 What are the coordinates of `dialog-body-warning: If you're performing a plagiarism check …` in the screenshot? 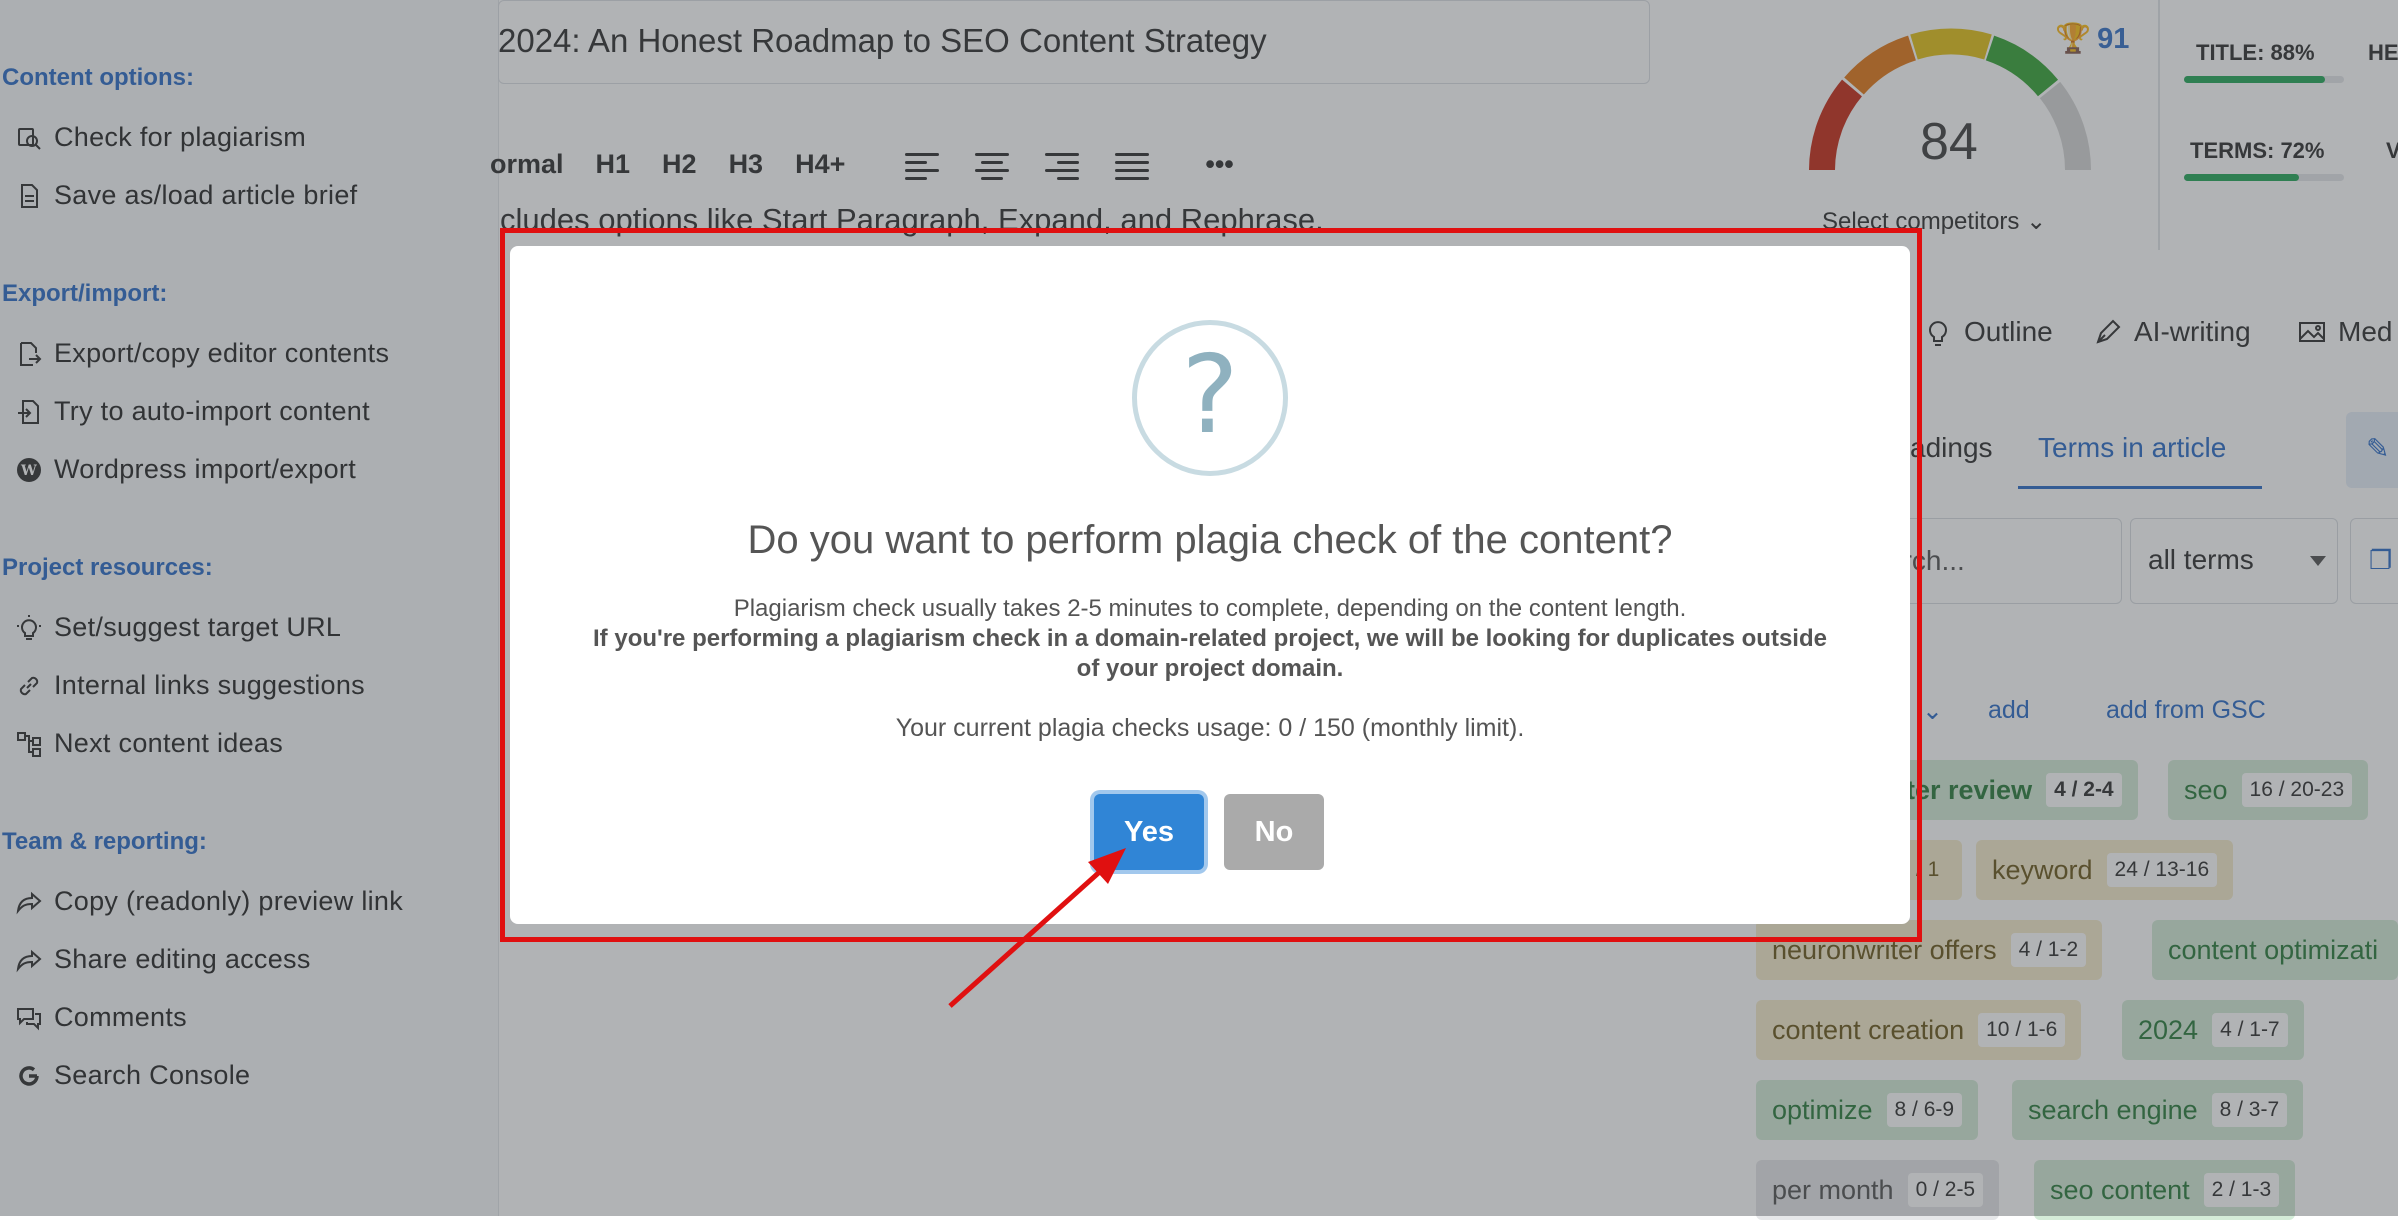 It's located at (1210, 653).